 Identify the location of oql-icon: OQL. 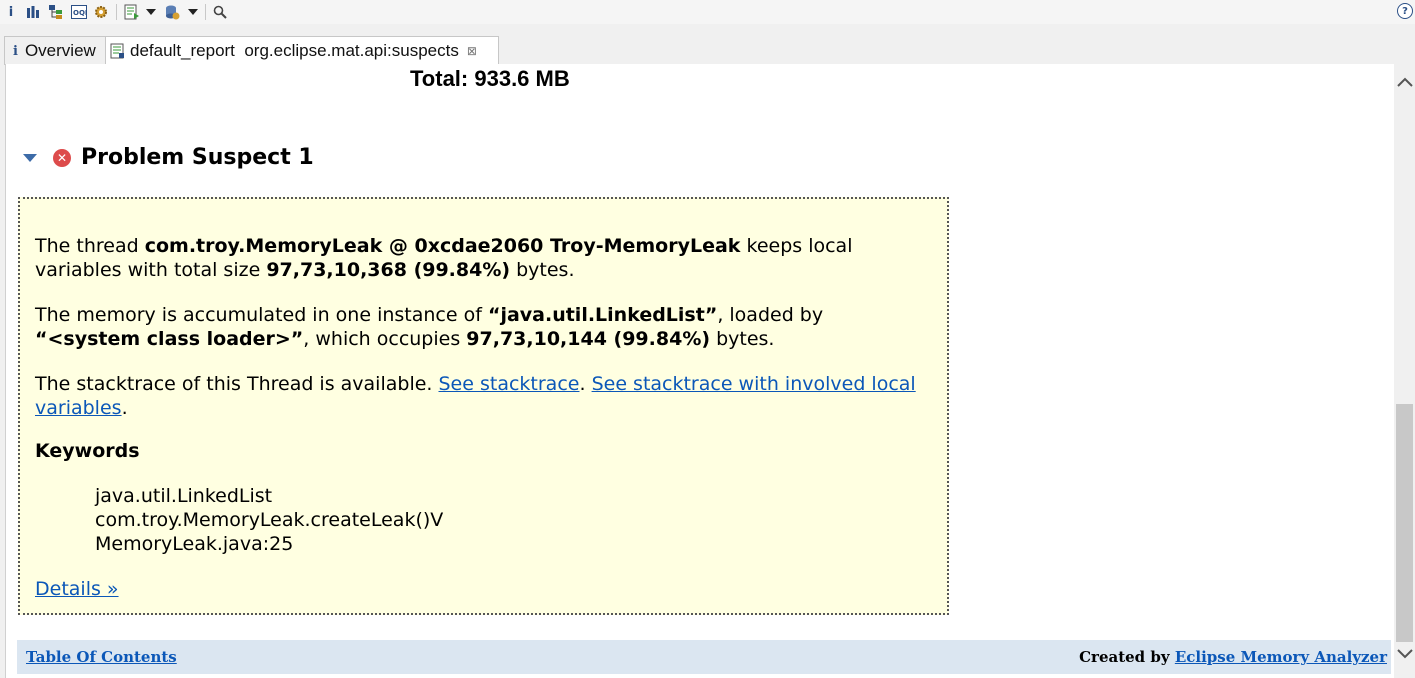
(79, 12).